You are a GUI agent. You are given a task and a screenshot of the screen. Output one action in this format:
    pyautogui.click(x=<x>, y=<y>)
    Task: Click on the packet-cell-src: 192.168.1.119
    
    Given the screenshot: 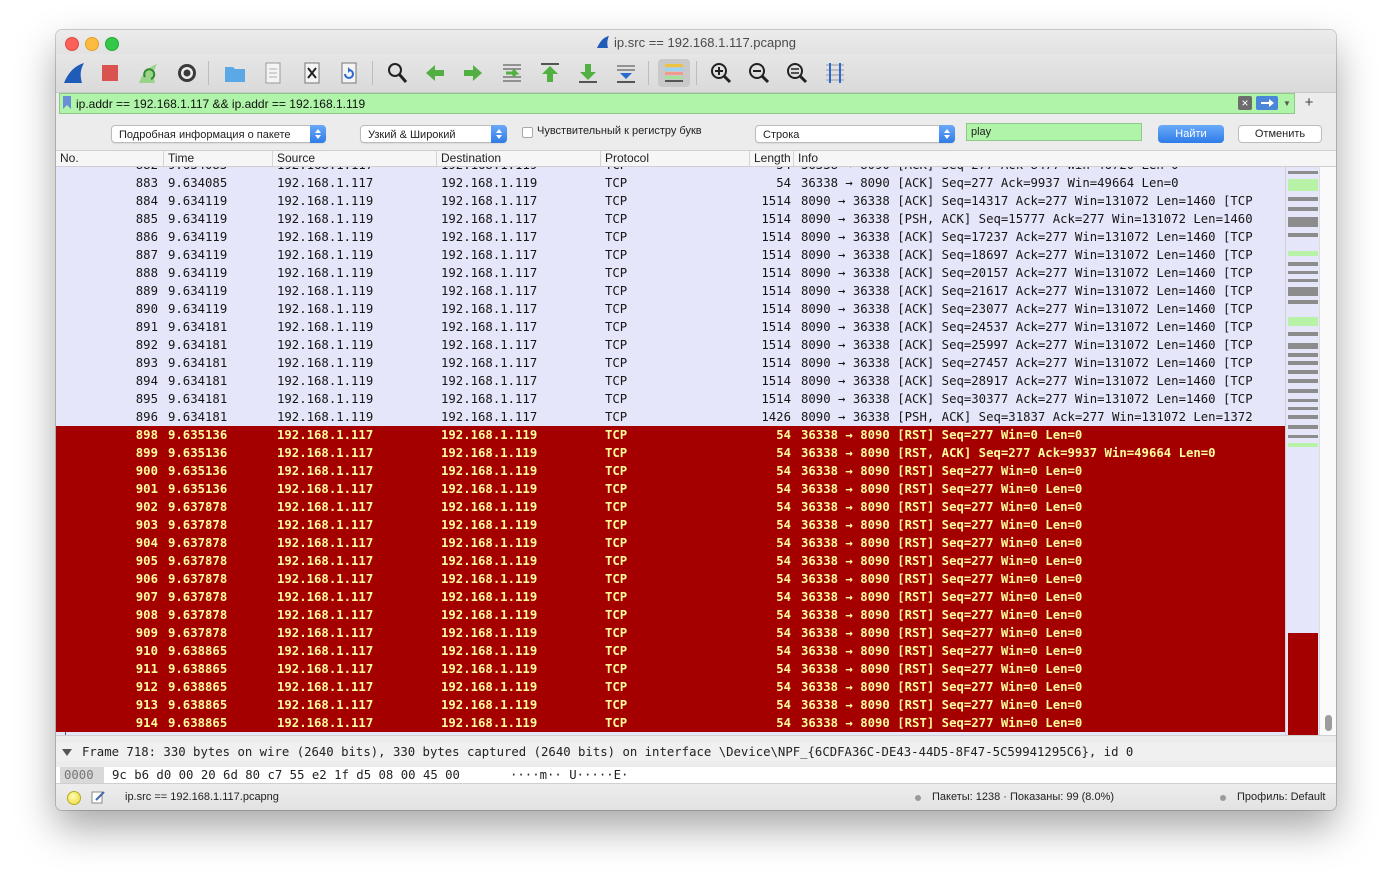 What is the action you would take?
    pyautogui.click(x=325, y=345)
    